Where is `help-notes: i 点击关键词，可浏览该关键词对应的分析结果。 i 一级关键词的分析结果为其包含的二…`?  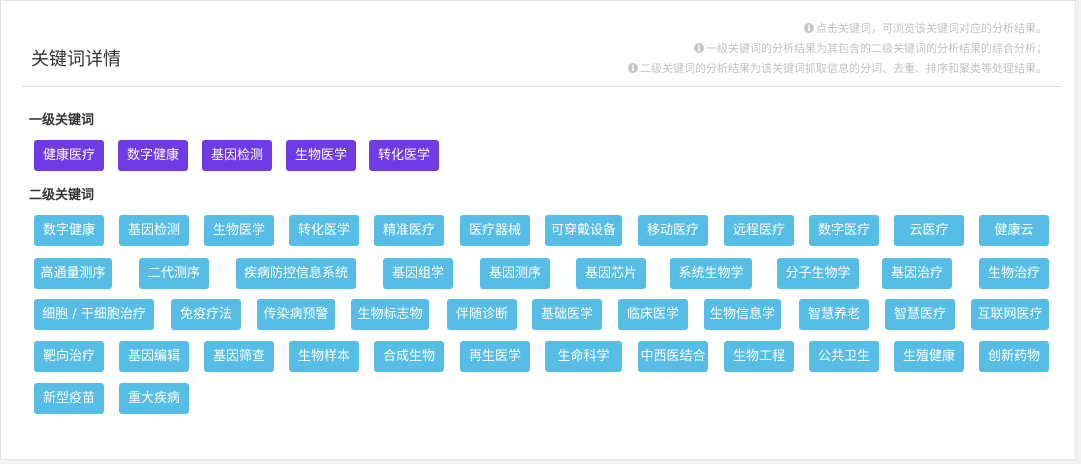 help-notes: i 点击关键词，可浏览该关键词对应的分析结果。 i 一级关键词的分析结果为其包含的二… is located at coordinates (837, 50).